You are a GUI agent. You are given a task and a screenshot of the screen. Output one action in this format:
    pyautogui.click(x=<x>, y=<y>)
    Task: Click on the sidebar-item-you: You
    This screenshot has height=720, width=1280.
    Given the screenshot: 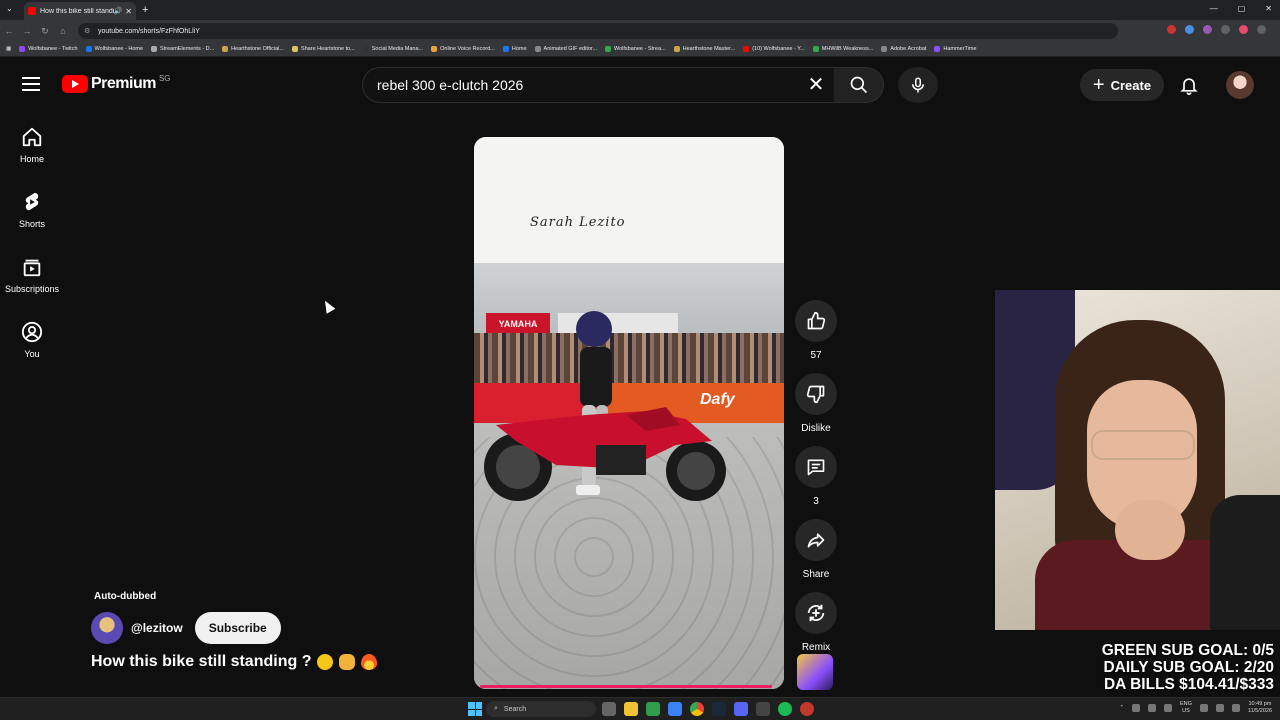 What is the action you would take?
    pyautogui.click(x=32, y=340)
    